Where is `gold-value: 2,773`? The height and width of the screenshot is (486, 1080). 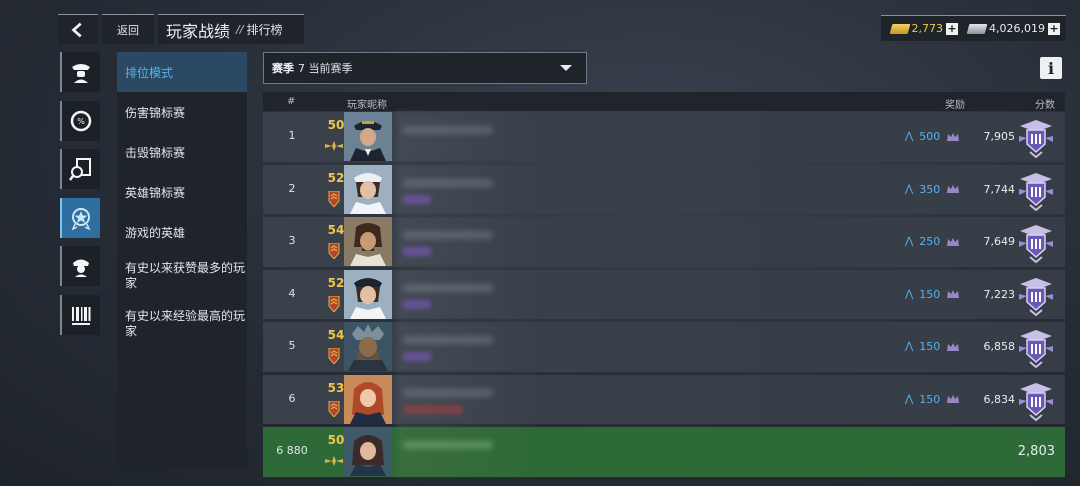 gold-value: 2,773 is located at coordinates (927, 28).